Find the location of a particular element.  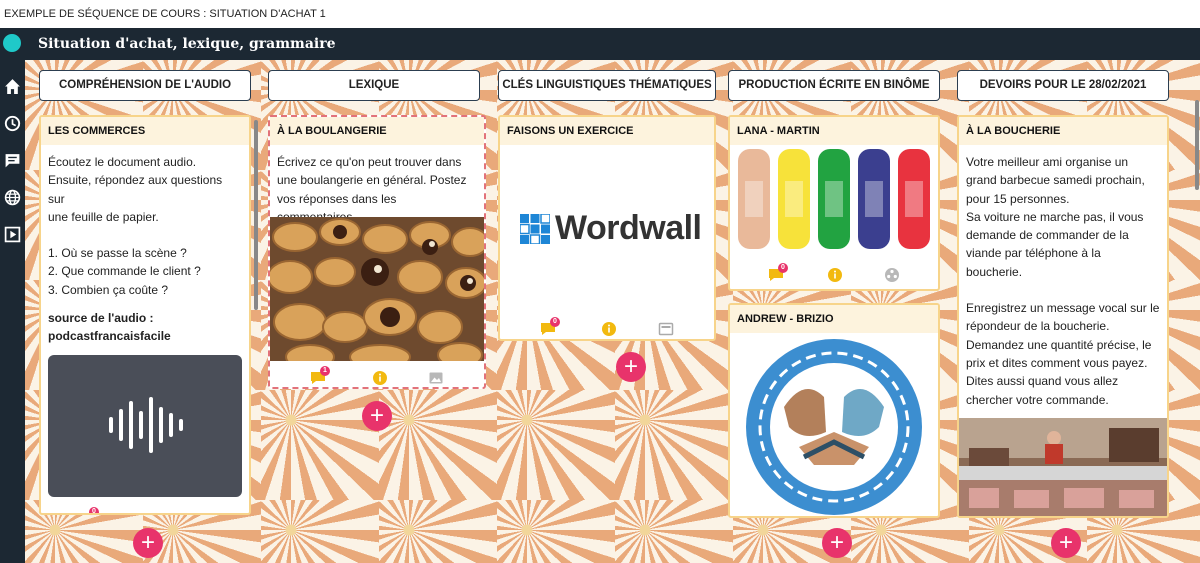

text-line: demande de commander de la is located at coordinates (1047, 235).